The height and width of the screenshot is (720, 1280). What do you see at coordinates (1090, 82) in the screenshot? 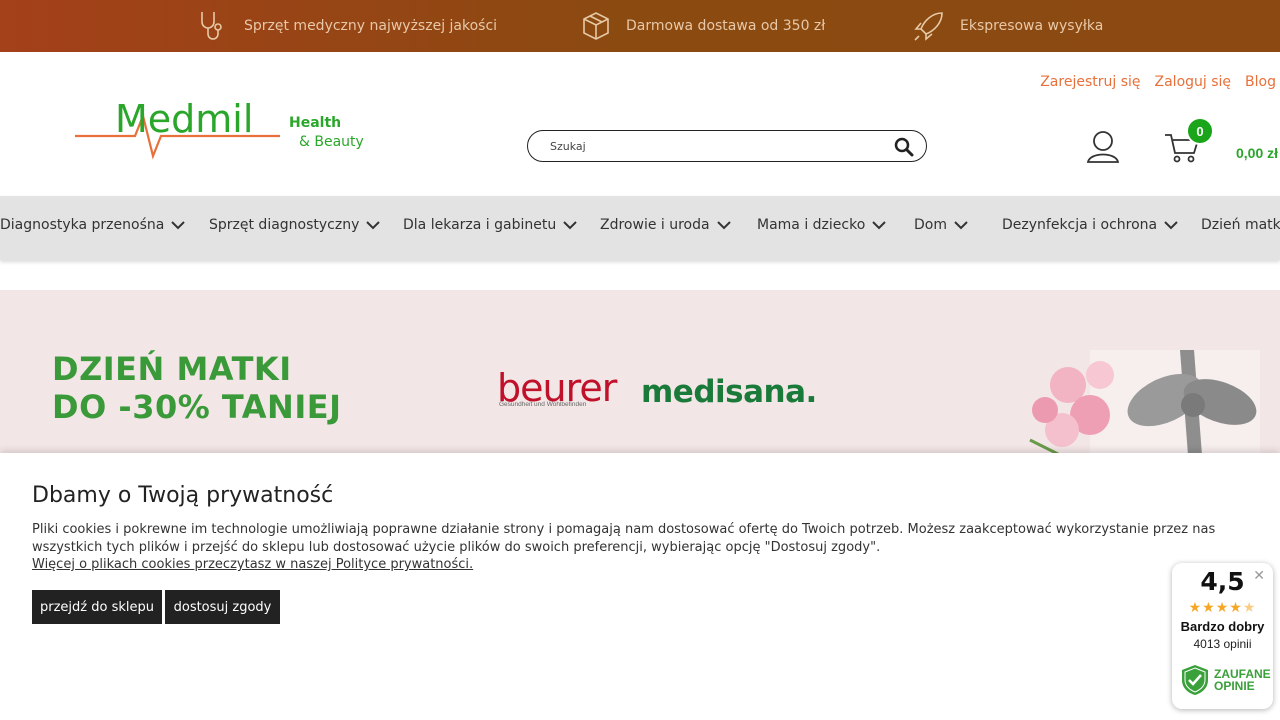
I see `register-link: Zarejestruj się` at bounding box center [1090, 82].